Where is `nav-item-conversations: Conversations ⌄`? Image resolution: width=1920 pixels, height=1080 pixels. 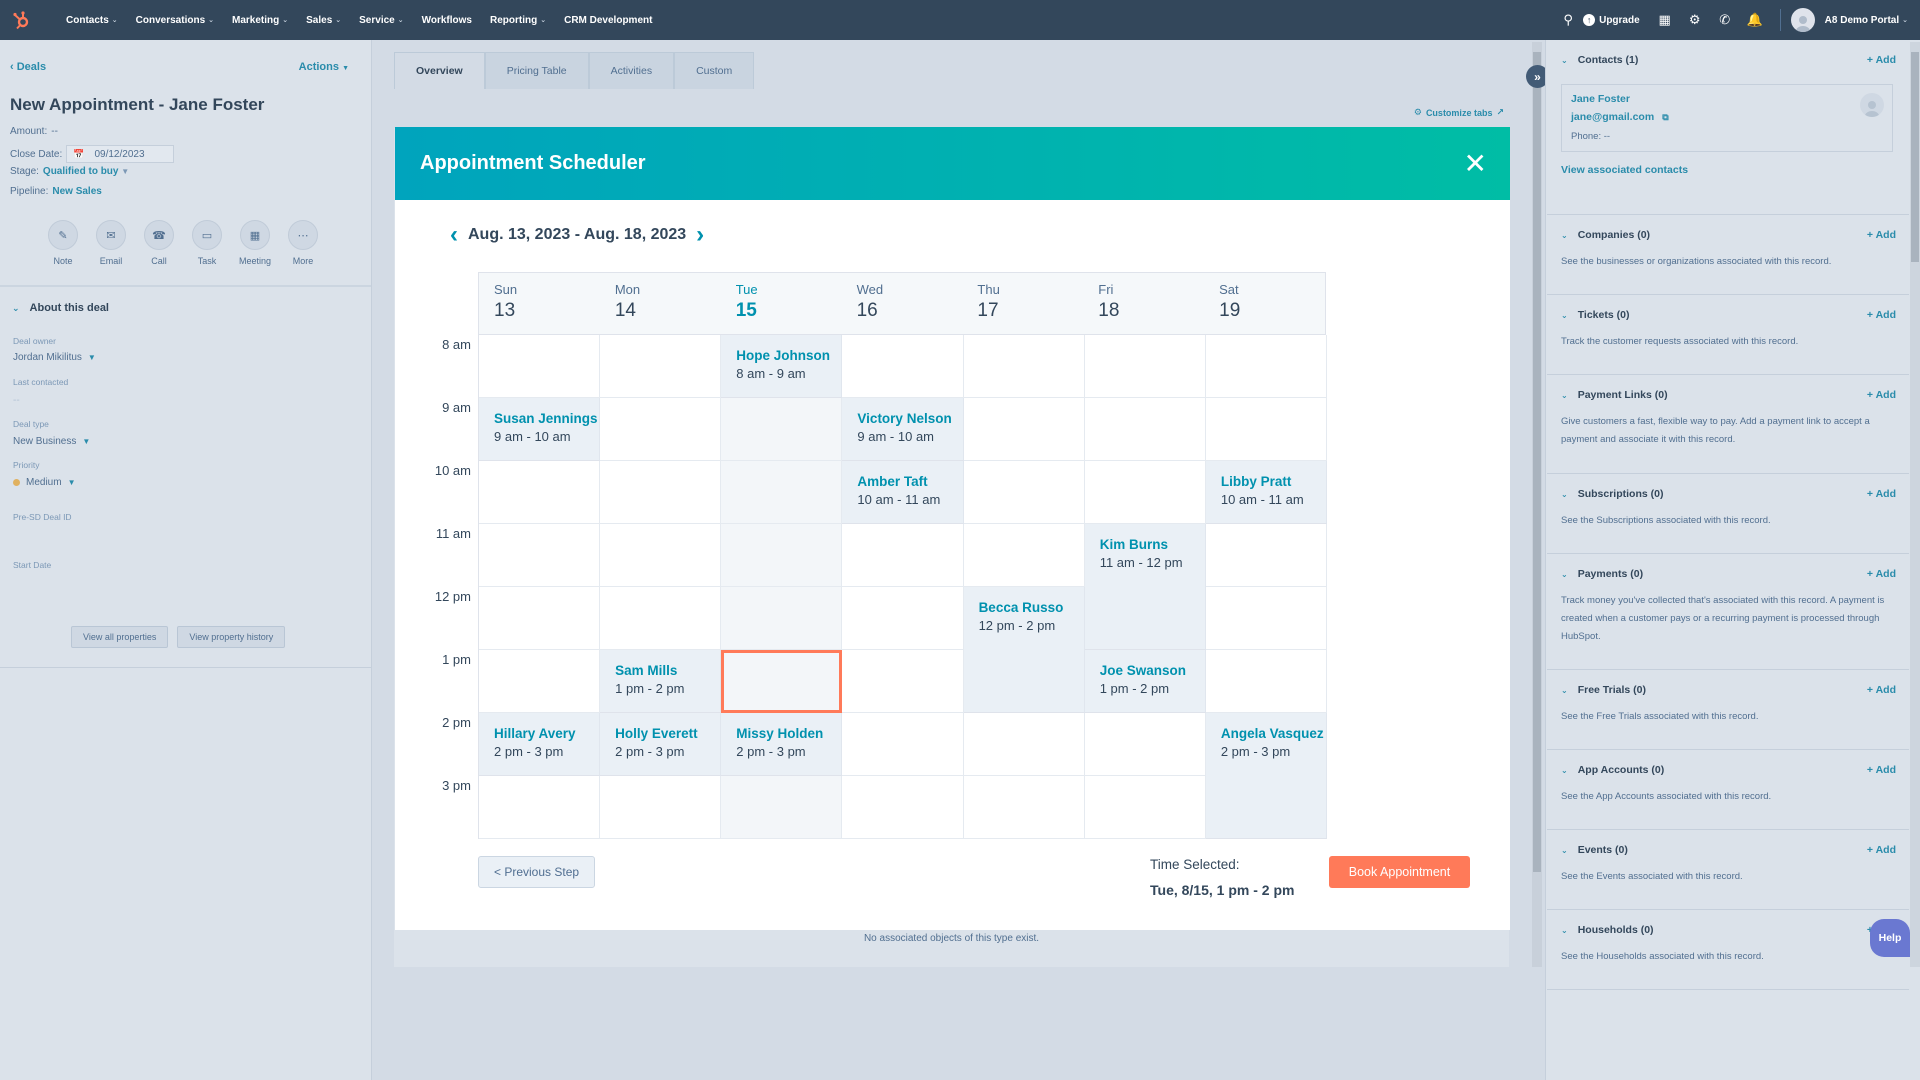
nav-item-conversations: Conversations ⌄ is located at coordinates (175, 20).